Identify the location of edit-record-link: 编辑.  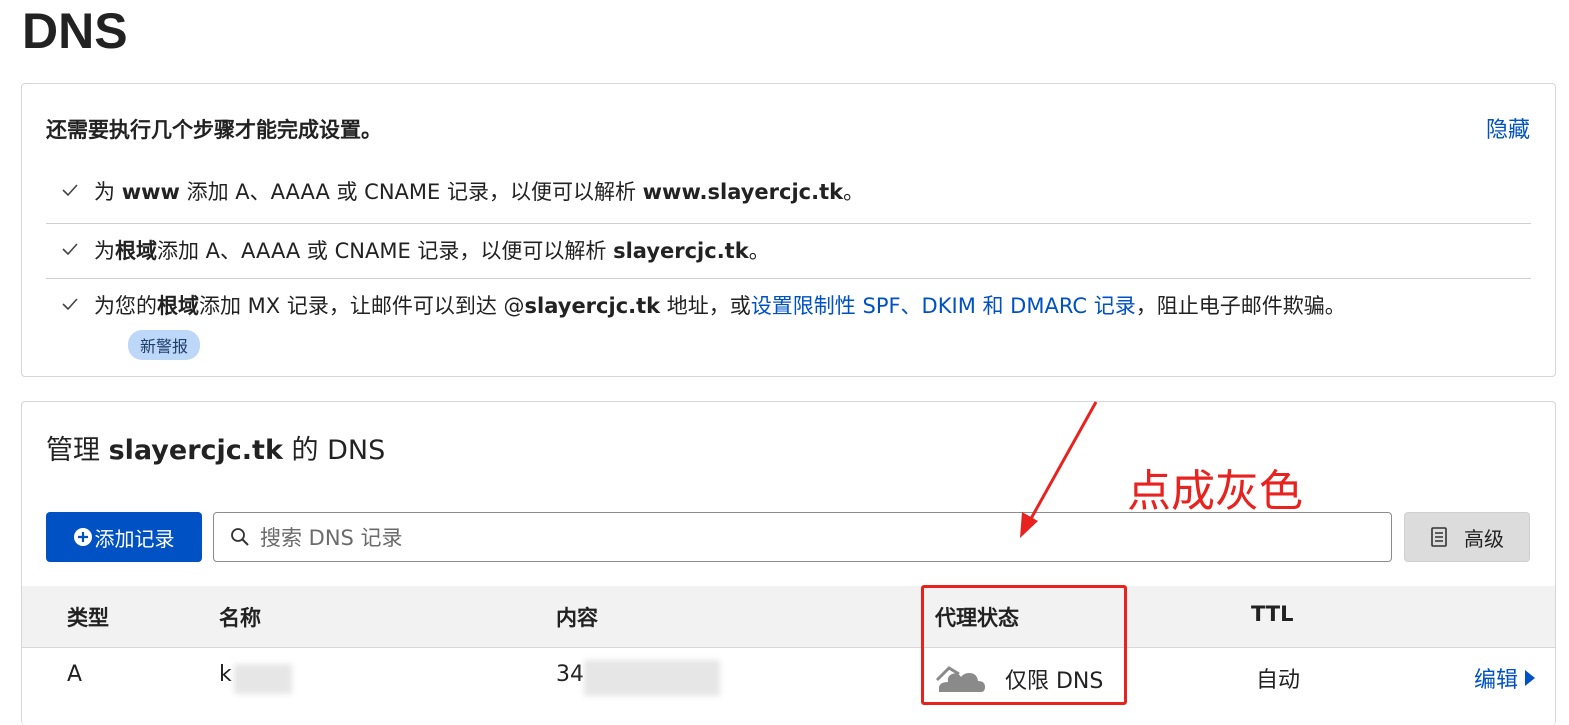
(1505, 678).